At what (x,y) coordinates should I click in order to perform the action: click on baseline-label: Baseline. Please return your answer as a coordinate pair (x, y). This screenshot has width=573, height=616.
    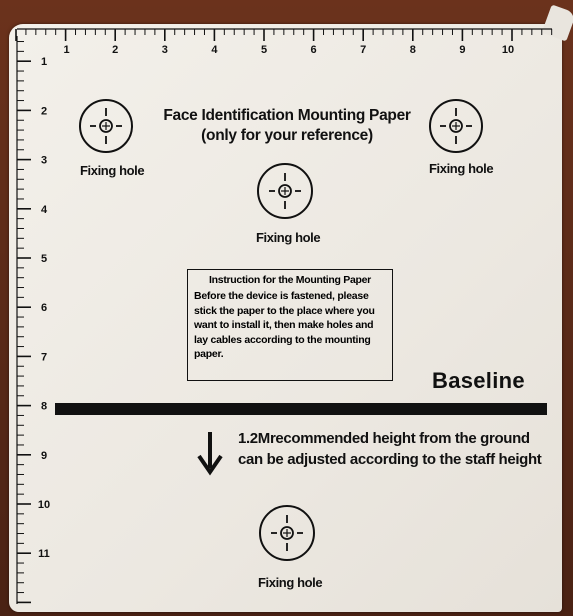
    Looking at the image, I should click on (478, 380).